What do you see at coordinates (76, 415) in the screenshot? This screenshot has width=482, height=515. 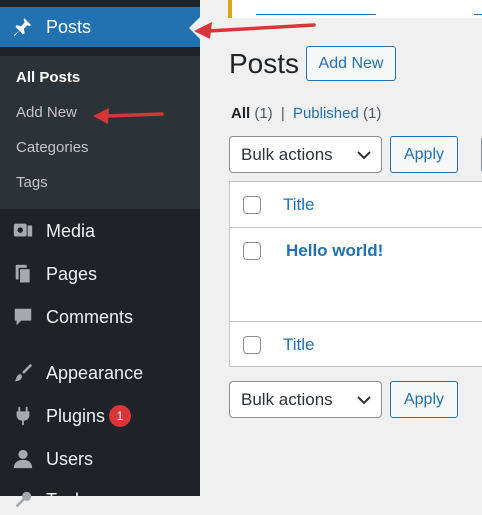 I see `sidebar-item-label: Plugins` at bounding box center [76, 415].